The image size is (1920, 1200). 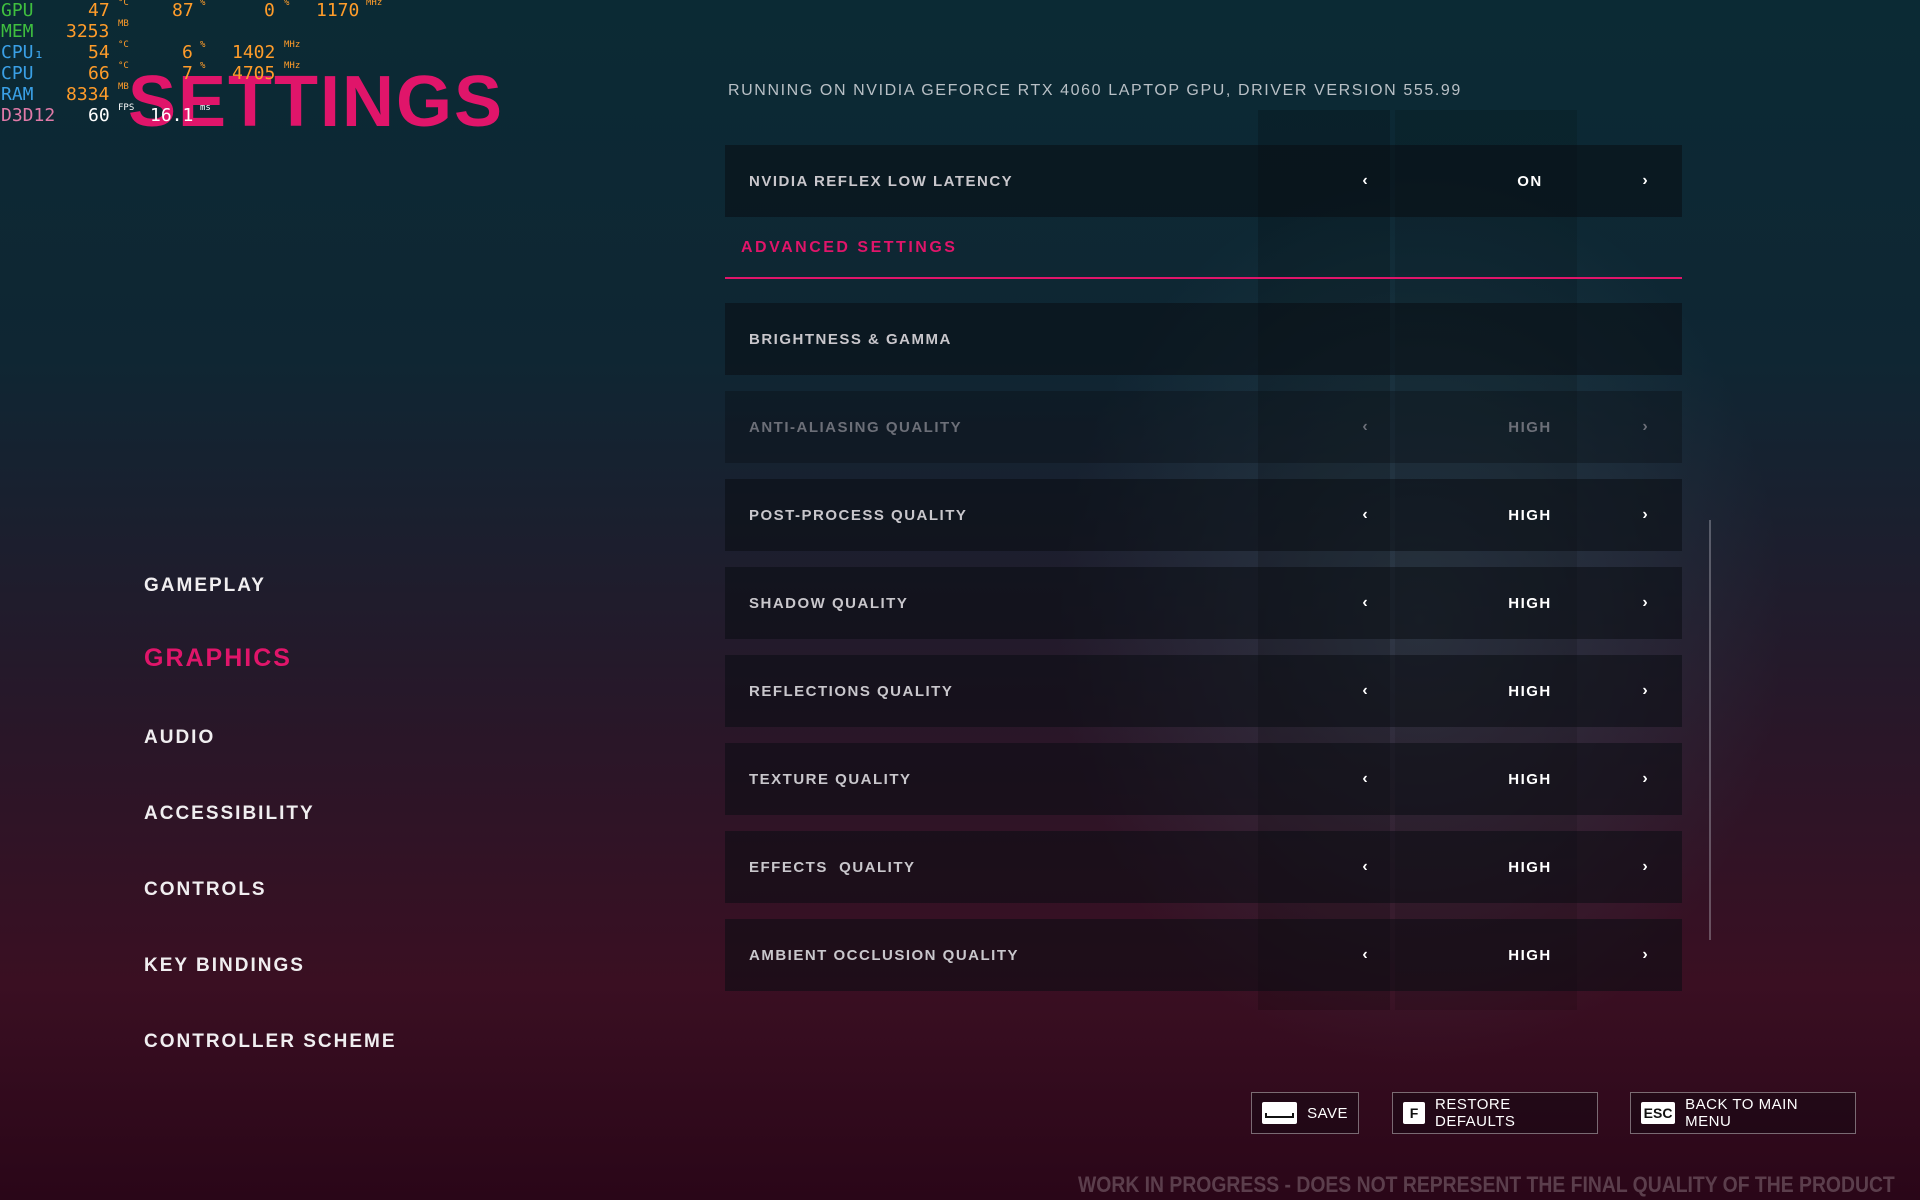 I want to click on back-to-main-menu-button: ESC BACK TO MAIN MENU, so click(x=1743, y=1113).